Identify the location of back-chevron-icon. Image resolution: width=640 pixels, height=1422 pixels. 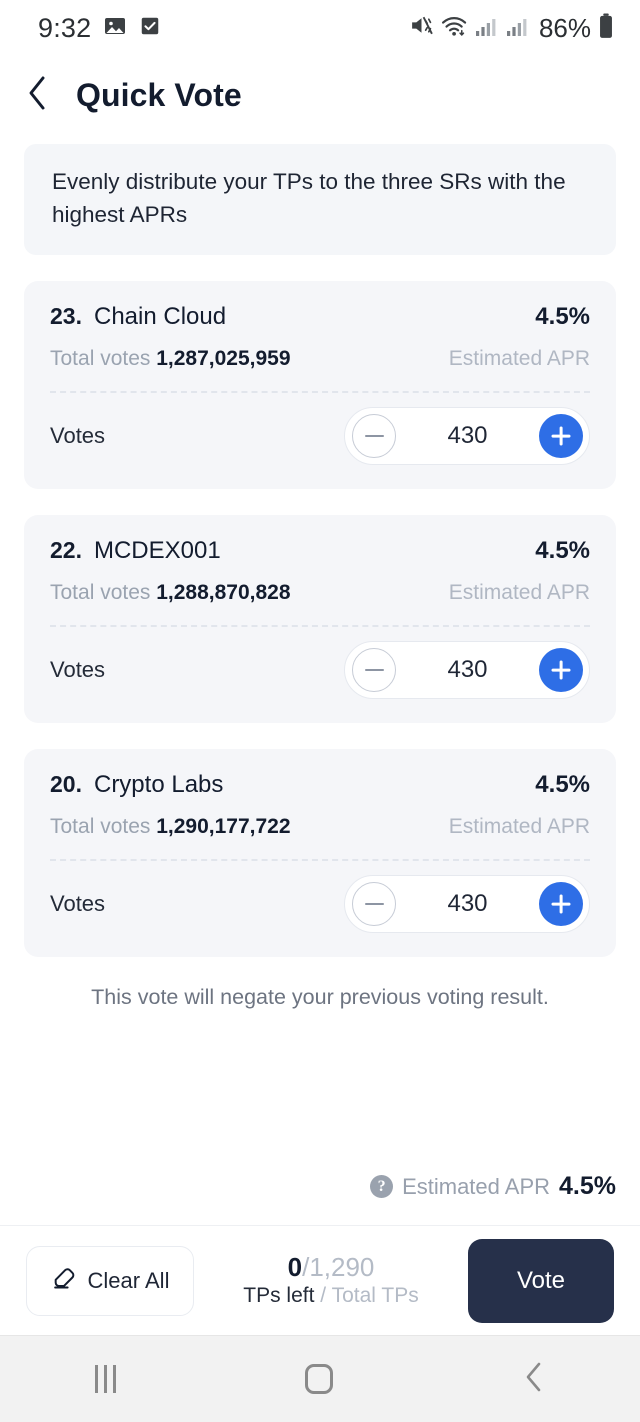
(534, 1379).